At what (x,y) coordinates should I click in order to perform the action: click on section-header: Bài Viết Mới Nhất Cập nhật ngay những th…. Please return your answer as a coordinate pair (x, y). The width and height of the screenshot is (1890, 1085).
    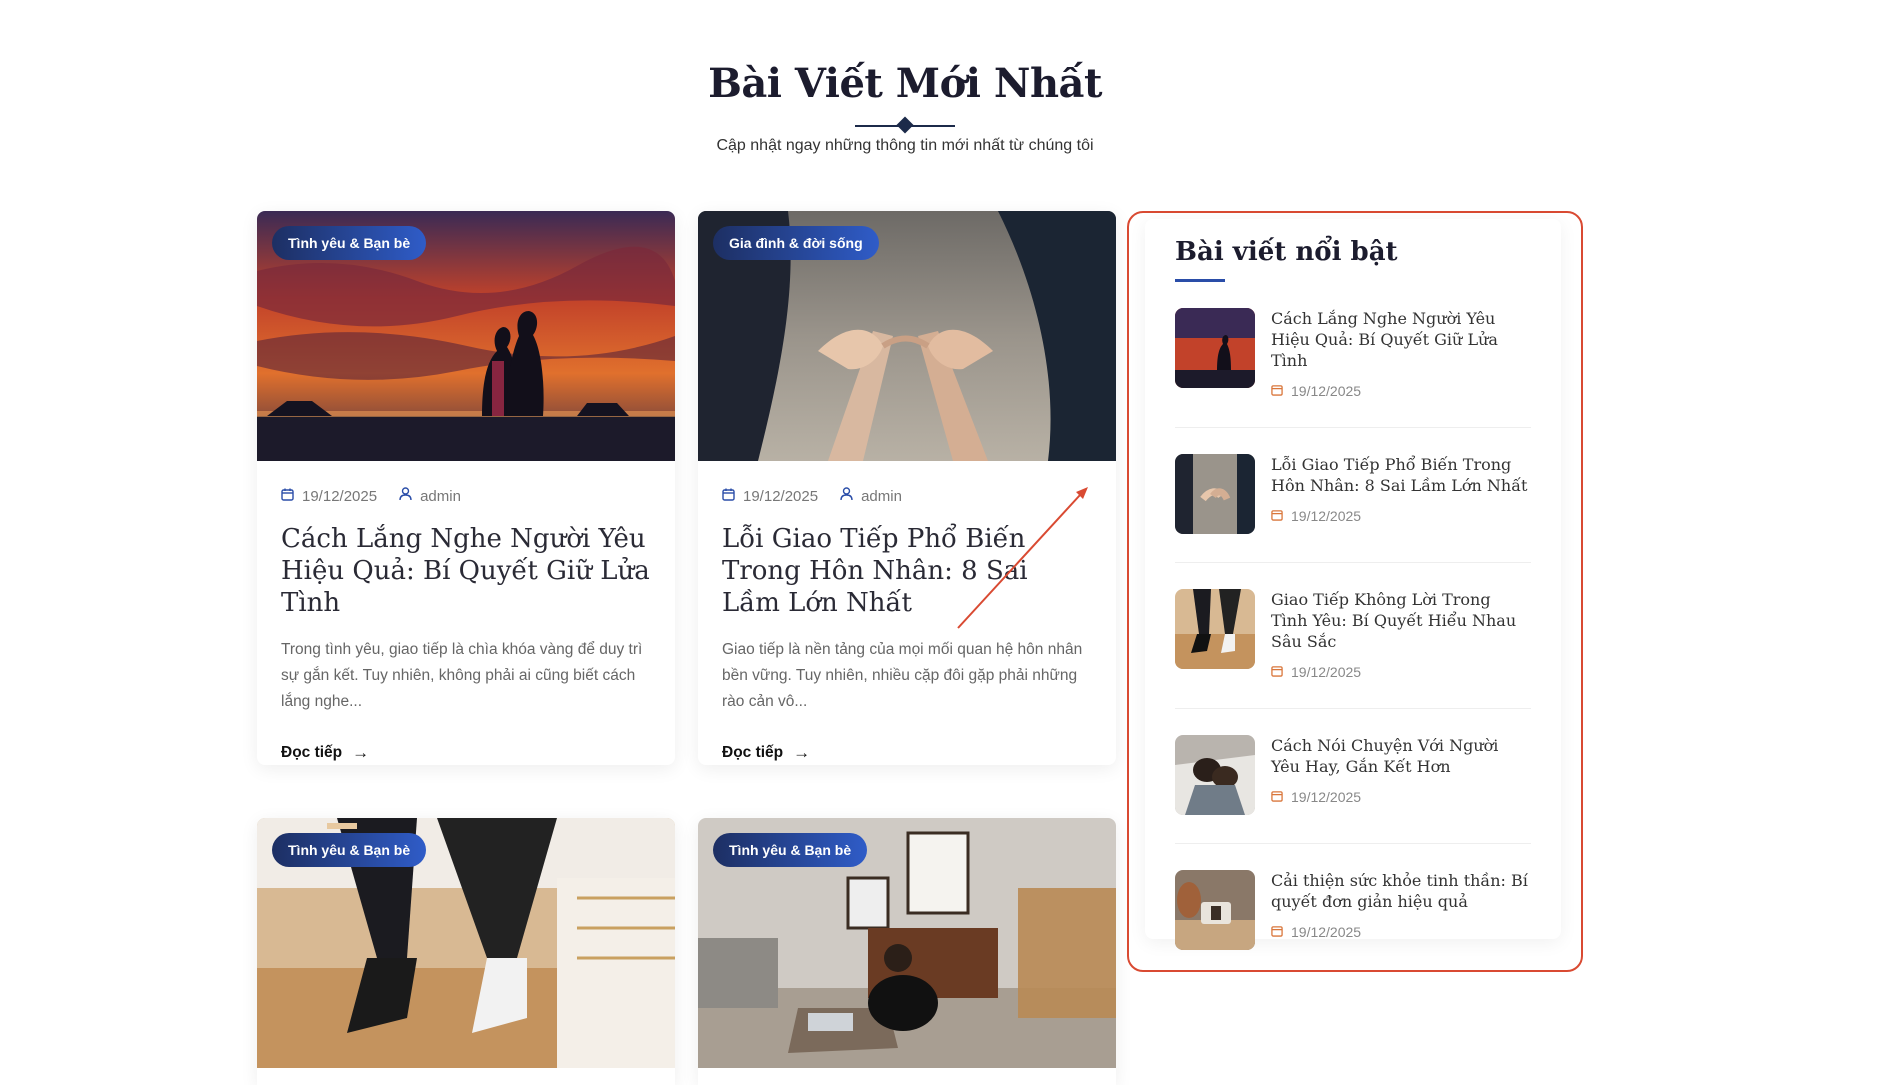
    Looking at the image, I should click on (905, 107).